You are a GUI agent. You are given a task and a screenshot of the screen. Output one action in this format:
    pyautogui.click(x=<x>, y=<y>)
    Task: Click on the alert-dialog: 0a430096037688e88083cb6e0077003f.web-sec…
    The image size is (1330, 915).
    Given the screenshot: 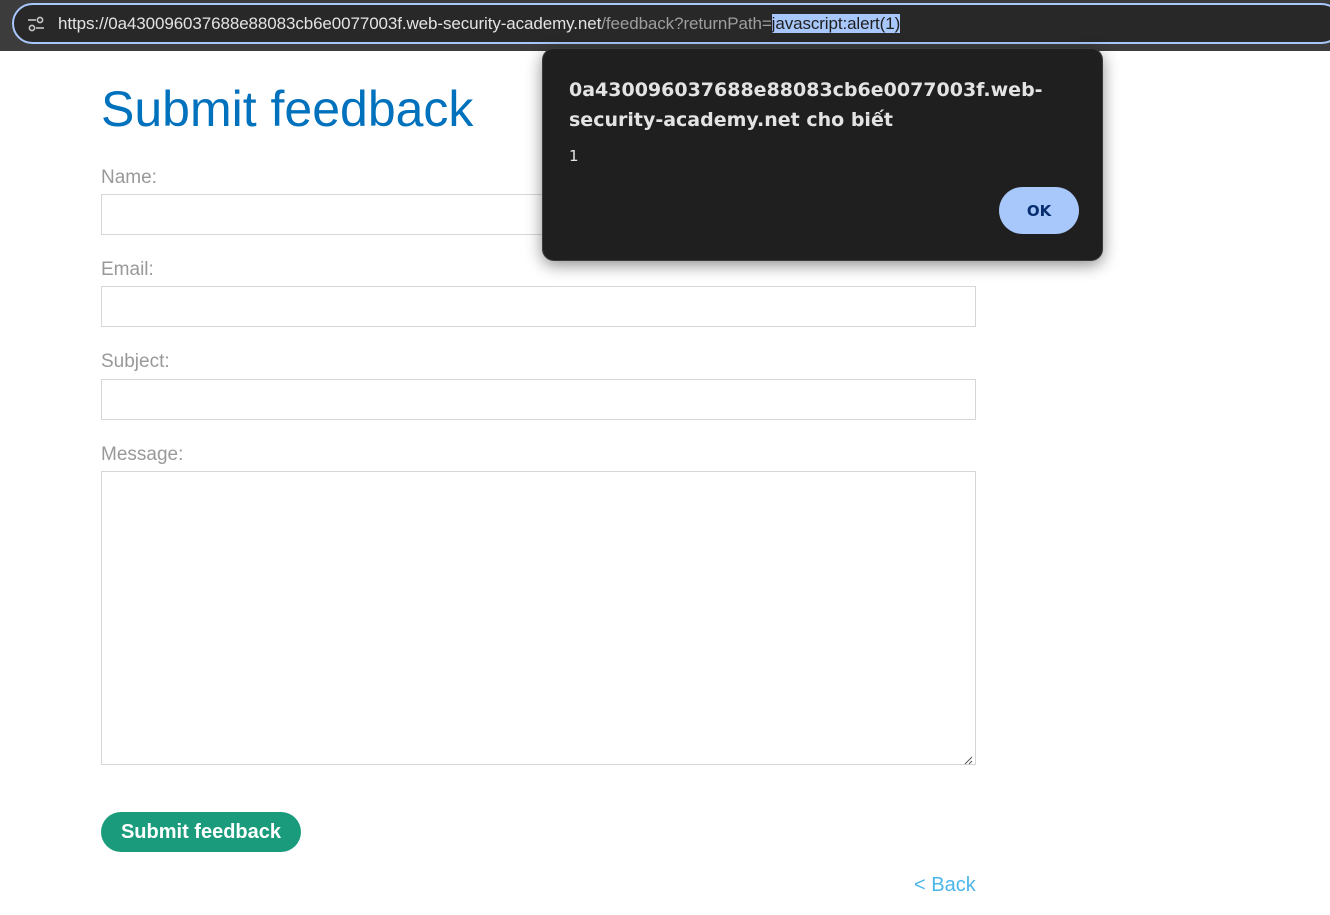 What is the action you would take?
    pyautogui.click(x=822, y=154)
    